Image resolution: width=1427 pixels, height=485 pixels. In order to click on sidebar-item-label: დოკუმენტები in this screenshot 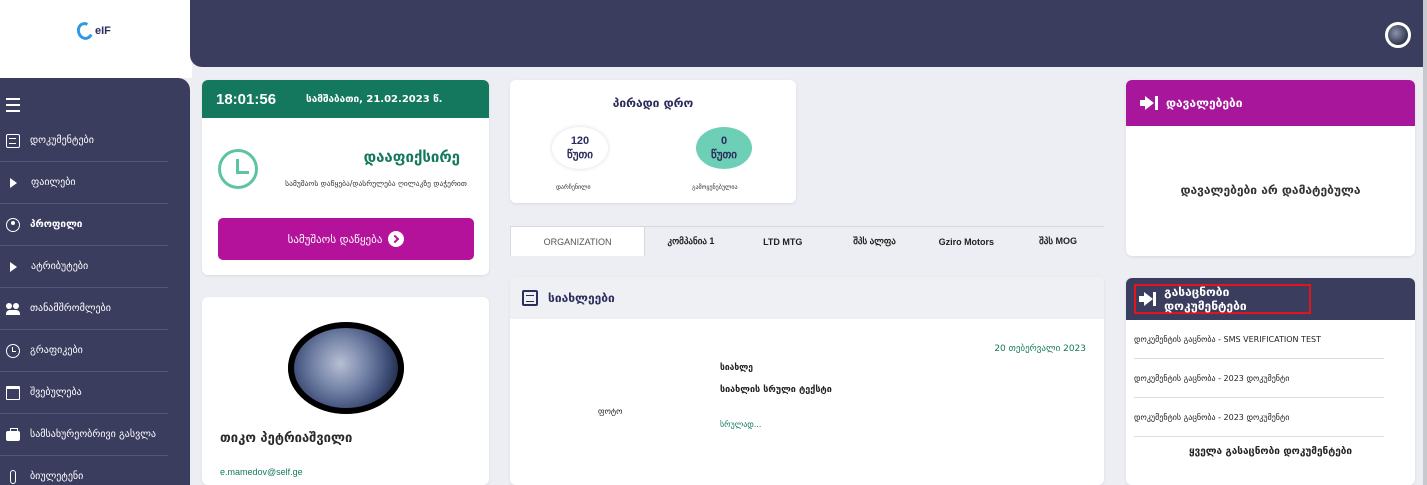, I will do `click(62, 140)`.